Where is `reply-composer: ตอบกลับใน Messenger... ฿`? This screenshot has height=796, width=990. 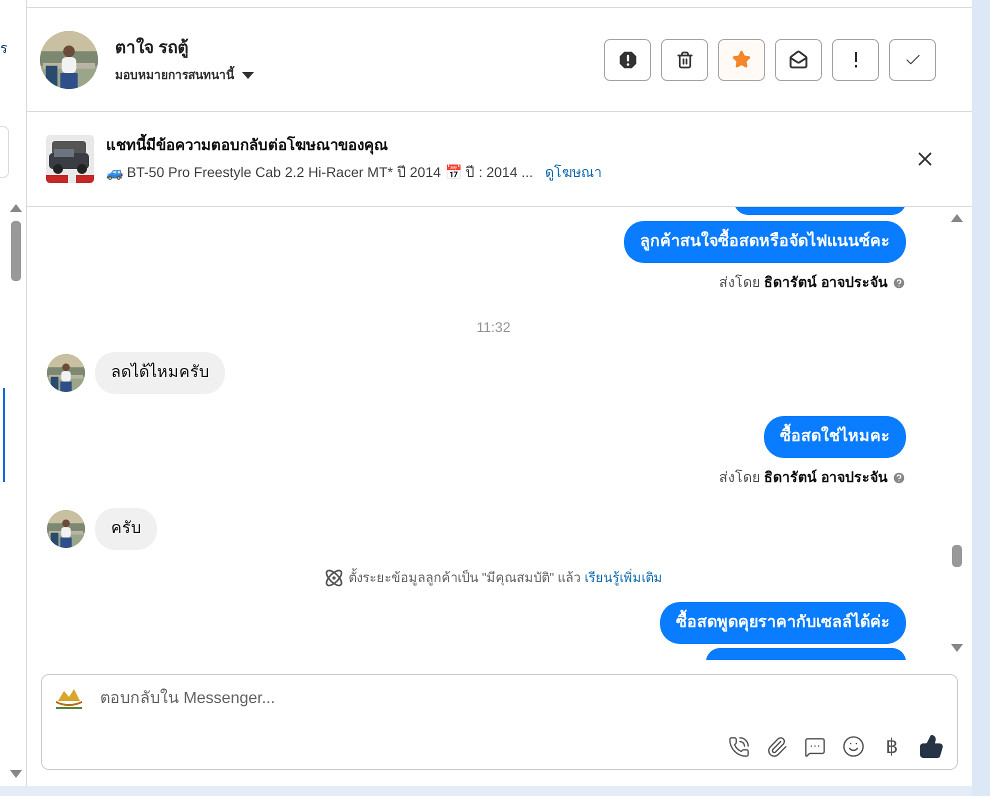
reply-composer: ตอบกลับใน Messenger... ฿ is located at coordinates (499, 722).